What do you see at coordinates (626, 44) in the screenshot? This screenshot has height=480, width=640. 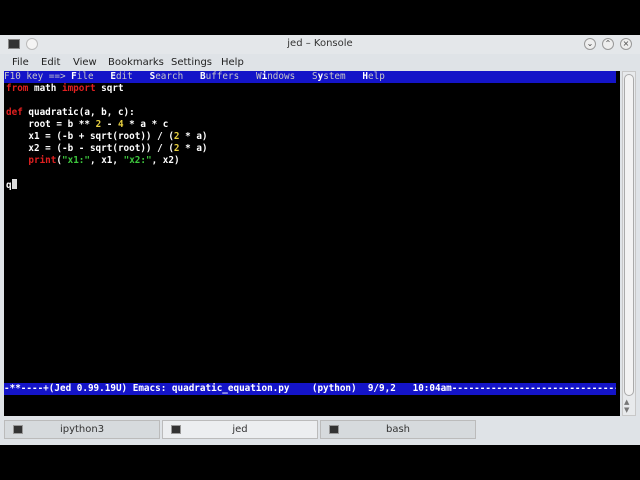 I see `close-button: ×` at bounding box center [626, 44].